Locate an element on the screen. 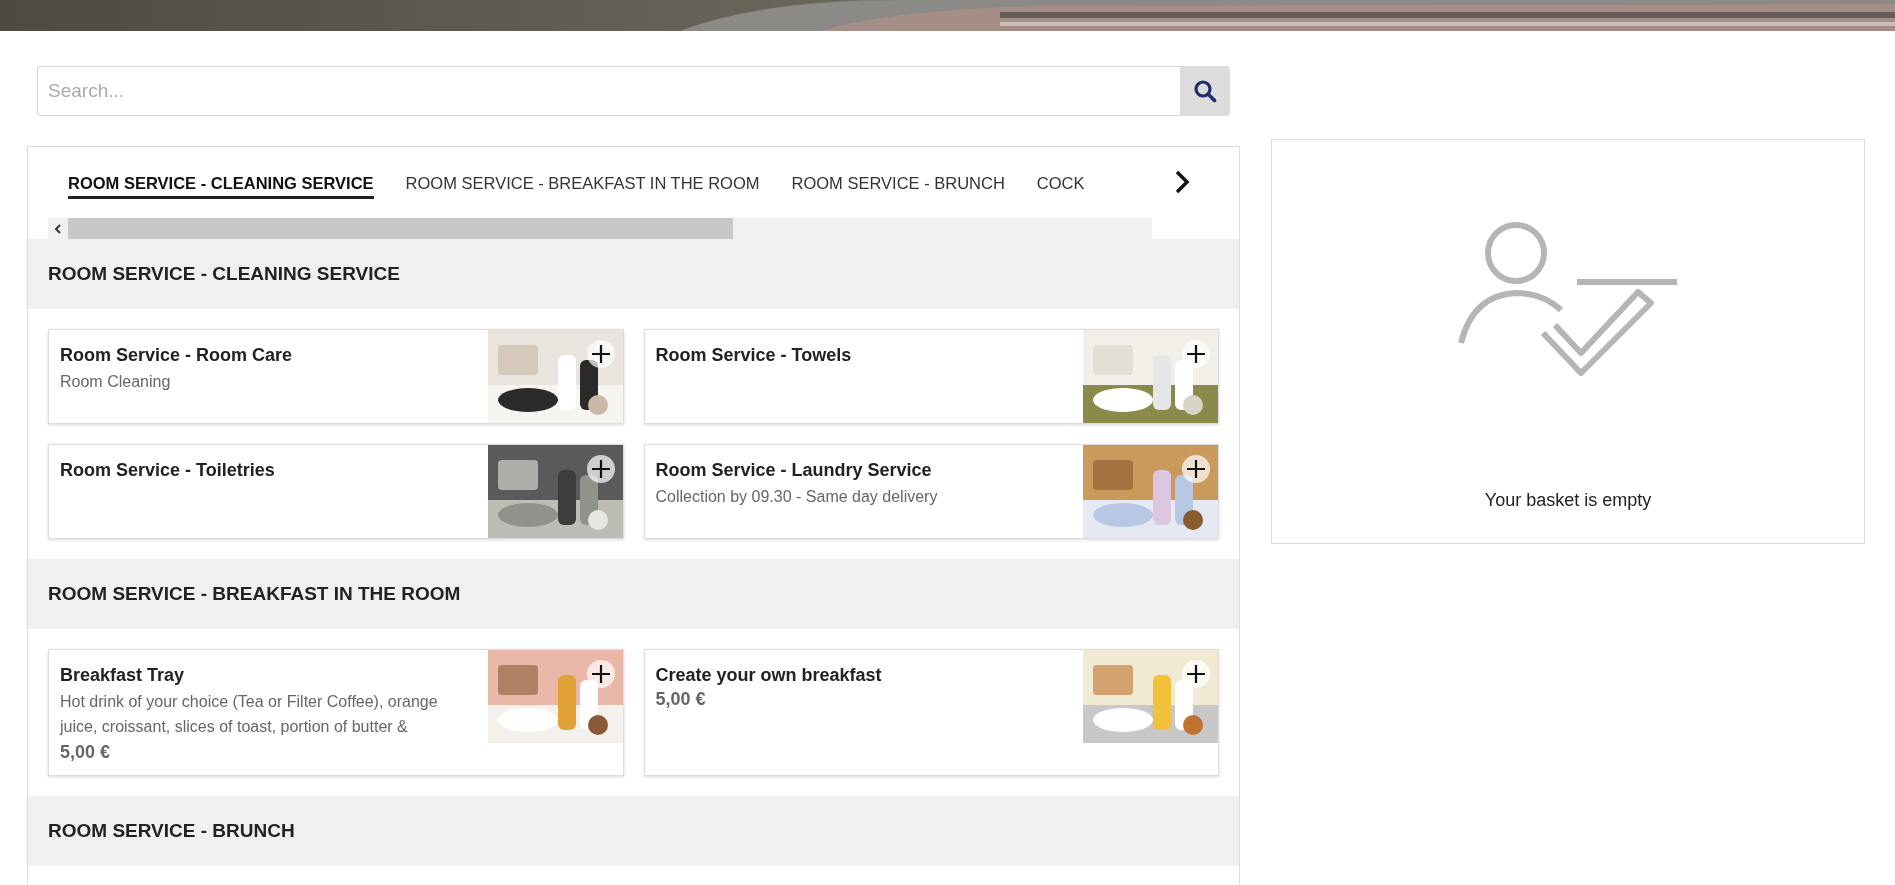  category-tab: COCK is located at coordinates (1060, 186).